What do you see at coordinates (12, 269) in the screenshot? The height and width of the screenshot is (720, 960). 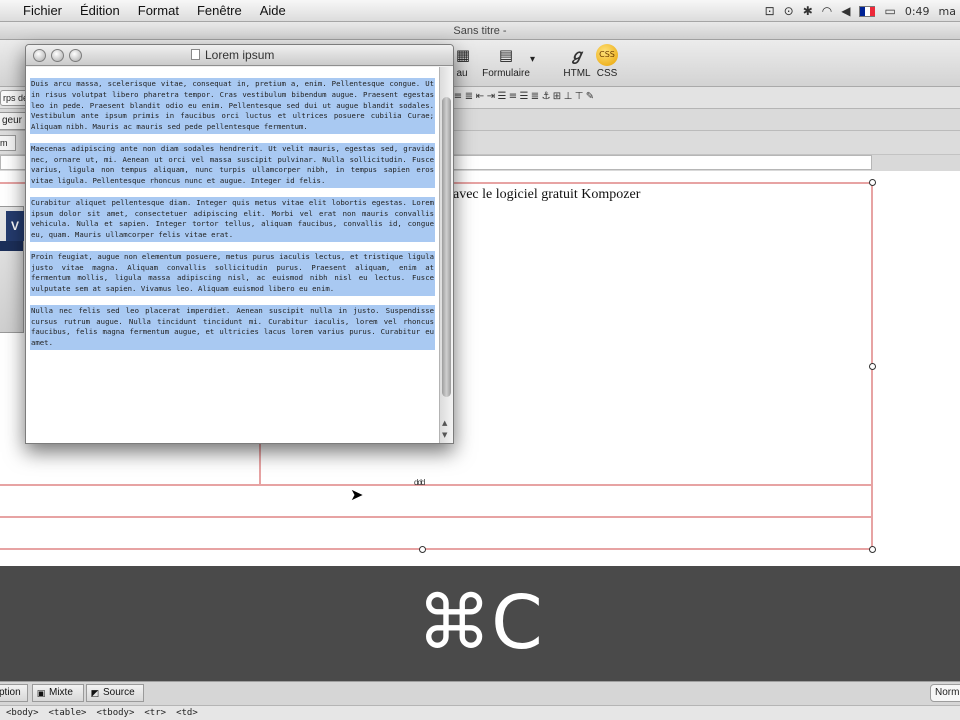 I see `page-image: V` at bounding box center [12, 269].